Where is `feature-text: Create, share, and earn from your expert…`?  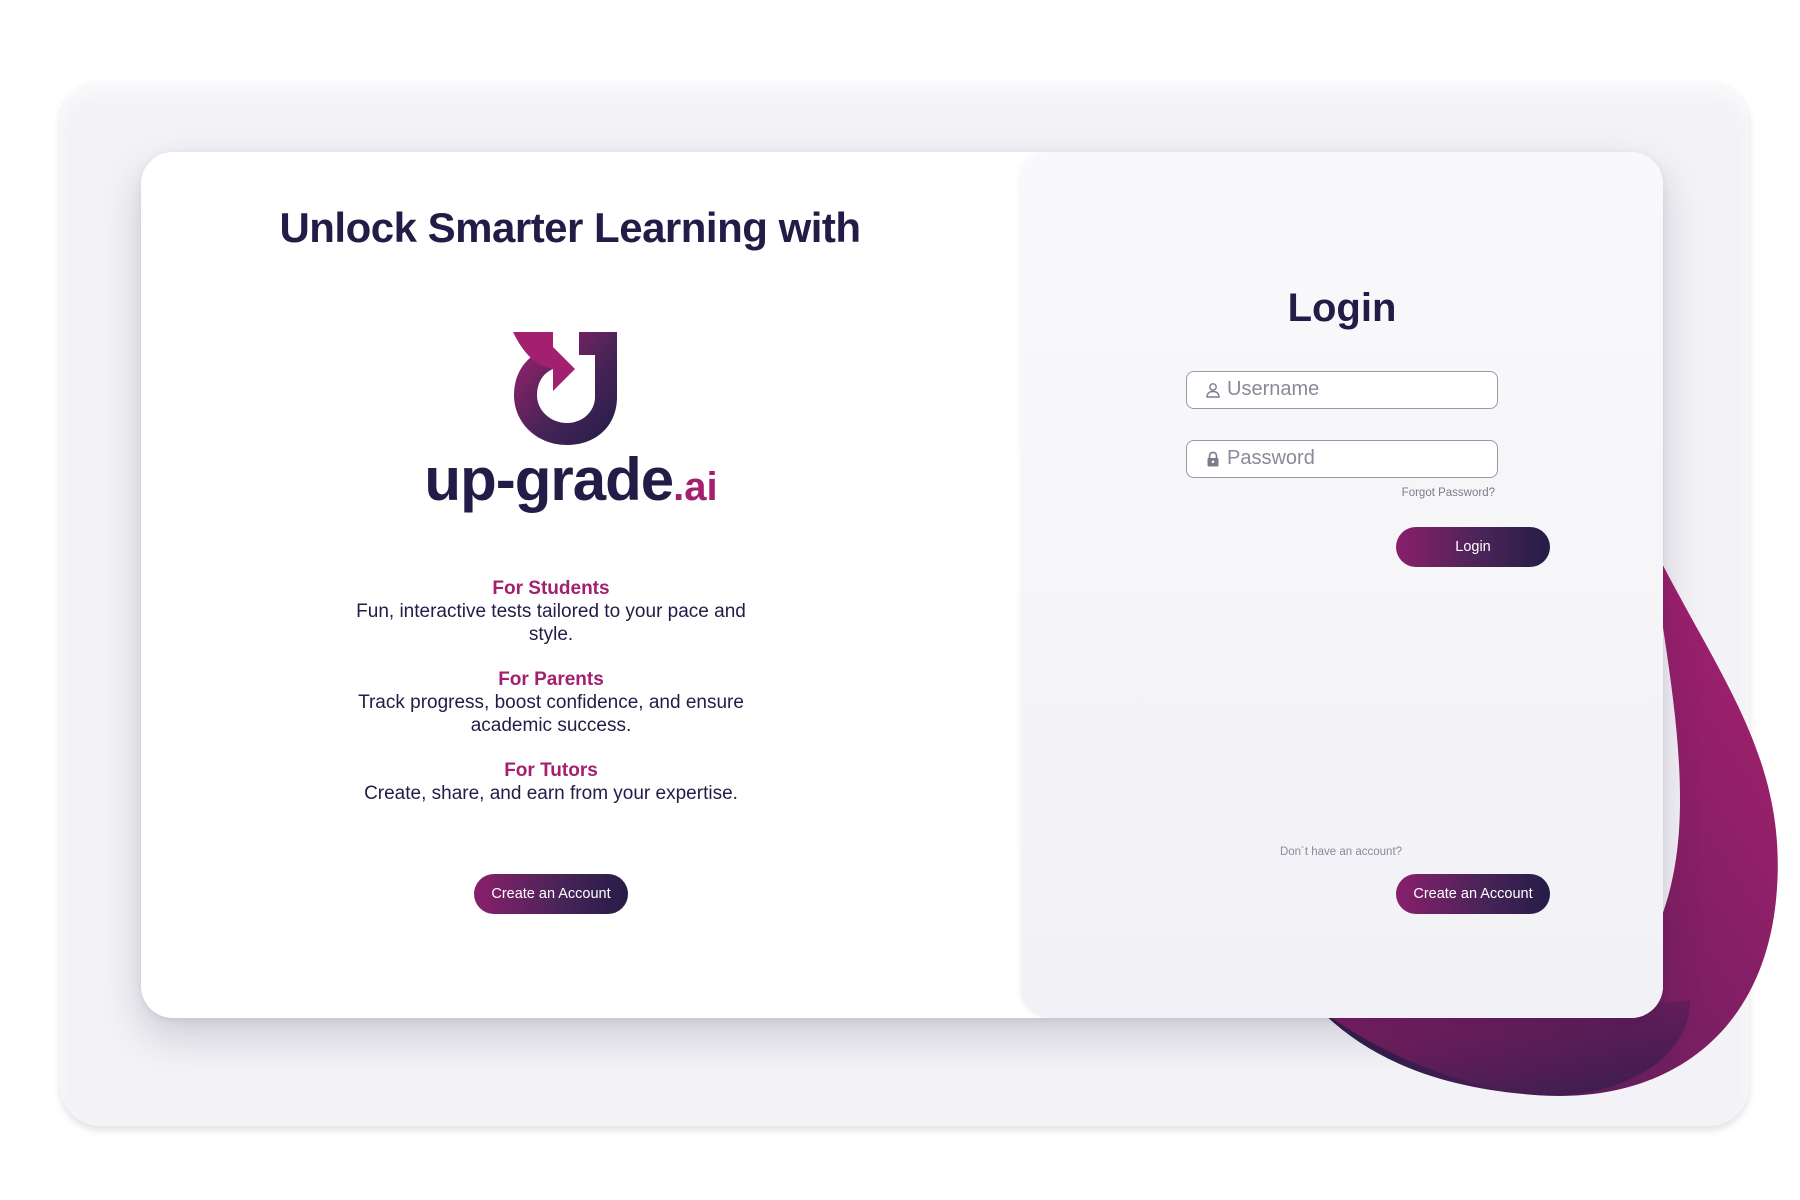 feature-text: Create, share, and earn from your expert… is located at coordinates (551, 793).